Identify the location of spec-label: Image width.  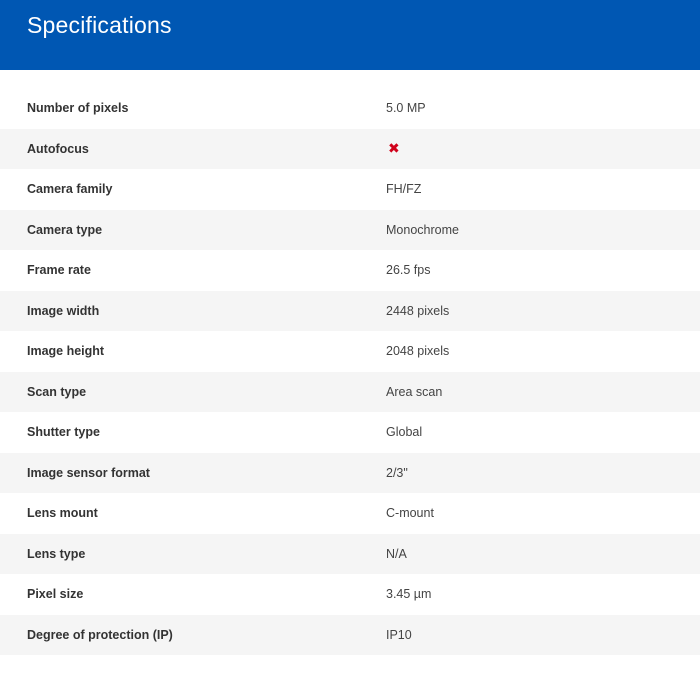
(63, 310).